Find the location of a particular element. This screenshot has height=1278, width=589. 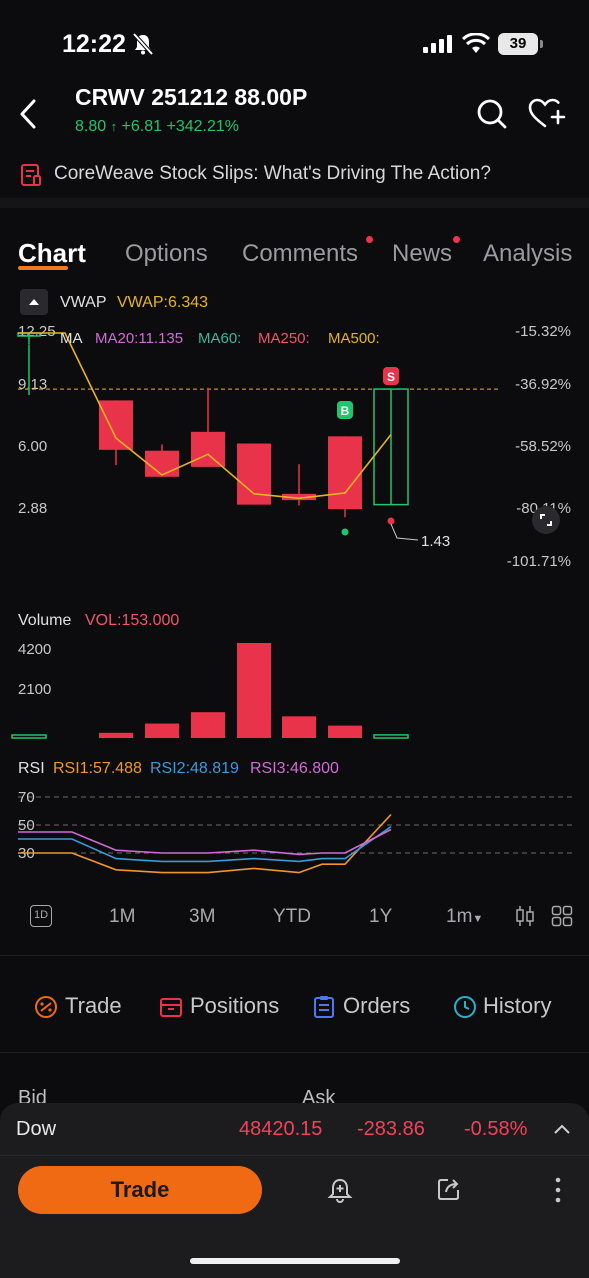

low-leader-line is located at coordinates (404, 532).